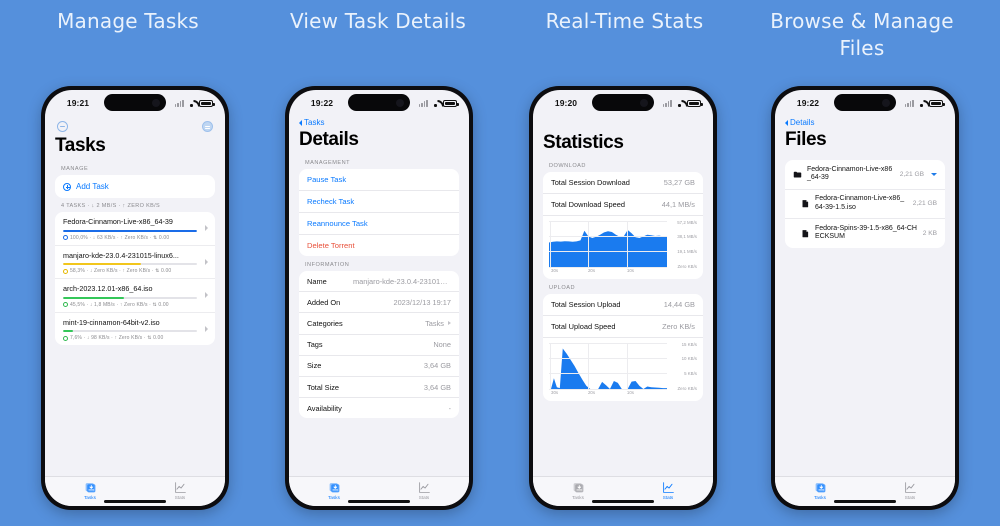  What do you see at coordinates (75, 169) in the screenshot?
I see `section-label-manage: MANAGE` at bounding box center [75, 169].